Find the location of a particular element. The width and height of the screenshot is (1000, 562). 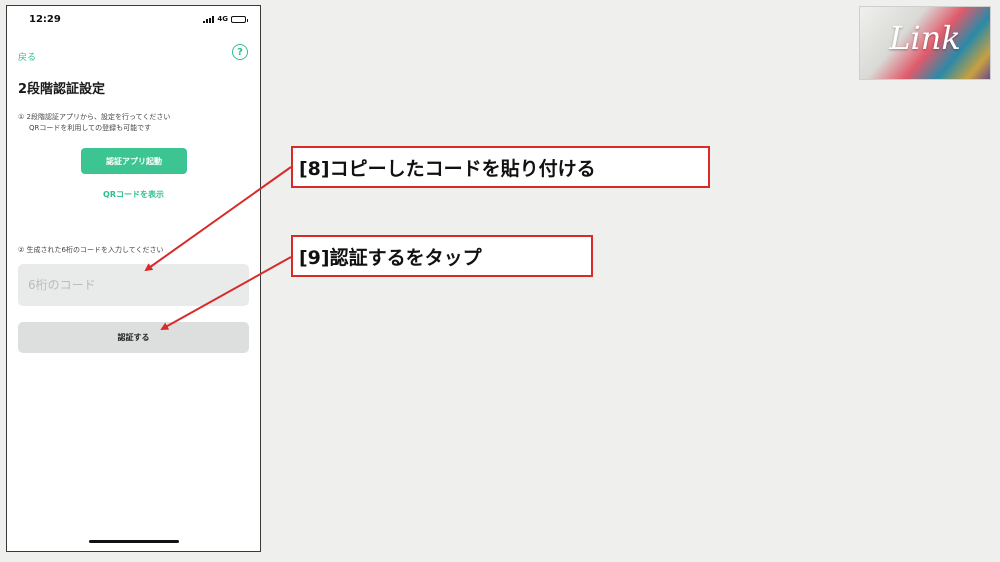

logo-text: Link is located at coordinates (925, 38).